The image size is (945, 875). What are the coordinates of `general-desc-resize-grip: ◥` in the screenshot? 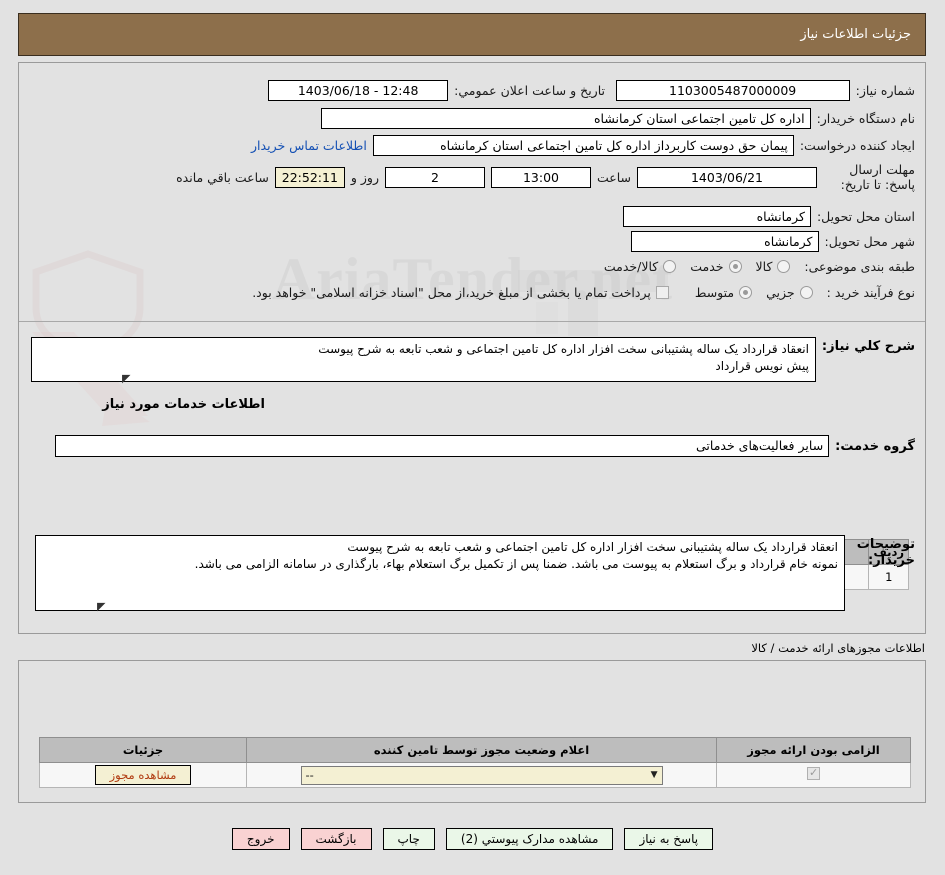 It's located at (127, 378).